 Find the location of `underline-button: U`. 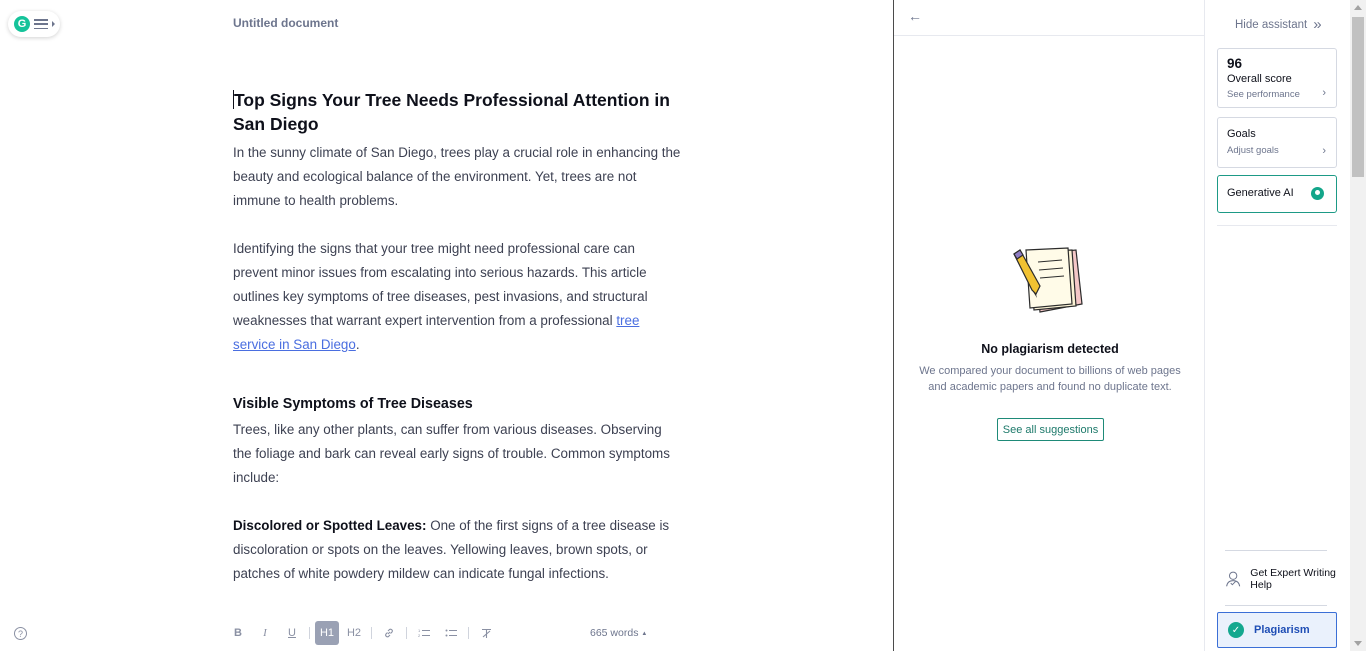

underline-button: U is located at coordinates (292, 633).